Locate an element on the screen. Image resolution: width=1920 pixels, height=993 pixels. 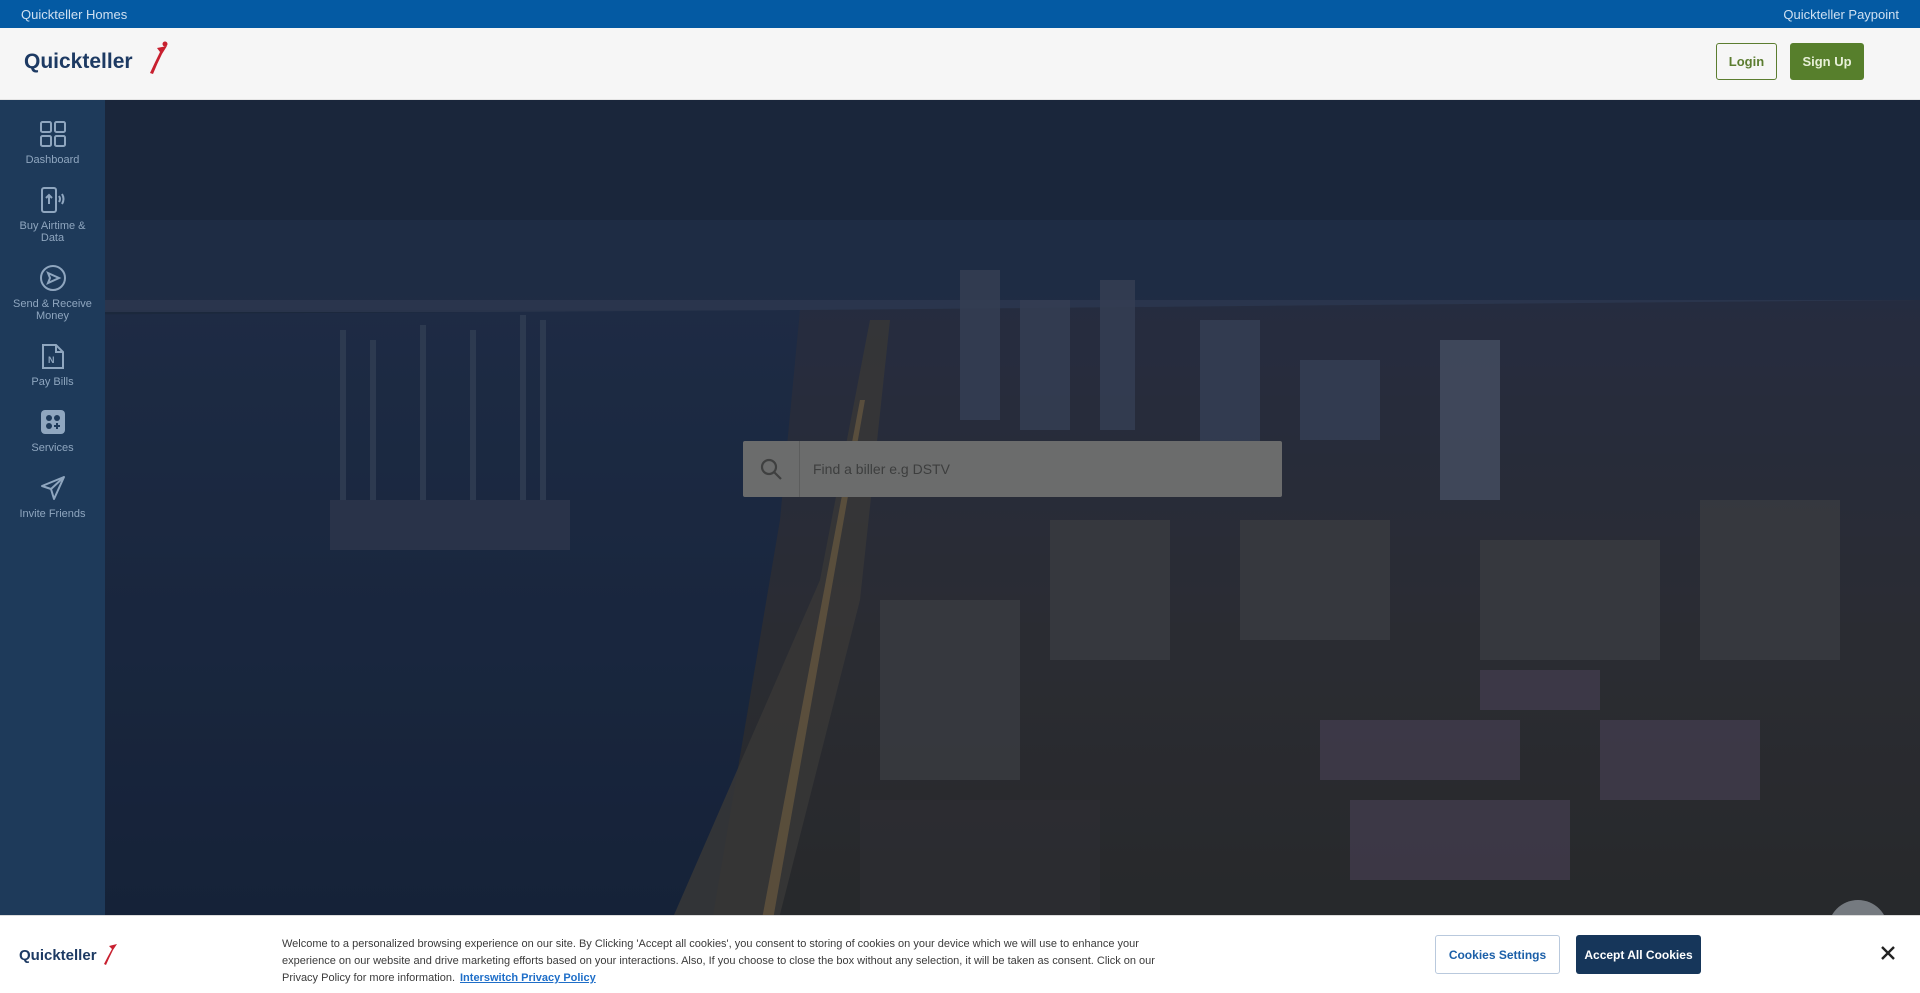
cookie-banner-logo: Quickteller is located at coordinates (70, 954).